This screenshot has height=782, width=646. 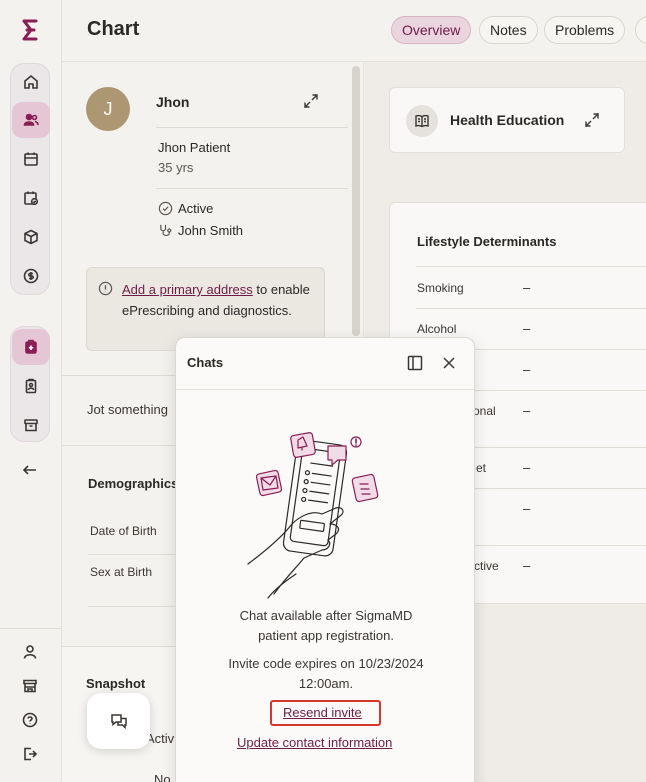 I want to click on sidebar-divider, so click(x=31, y=628).